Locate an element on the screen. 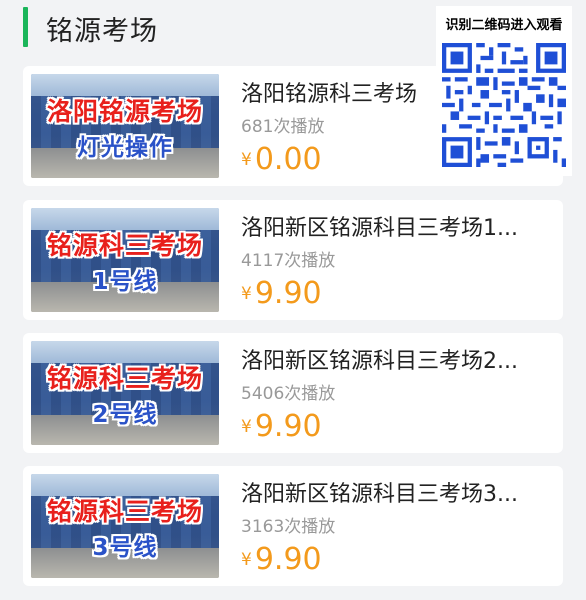  video-thumbnail: 铭源科三考场 2号线 is located at coordinates (125, 393).